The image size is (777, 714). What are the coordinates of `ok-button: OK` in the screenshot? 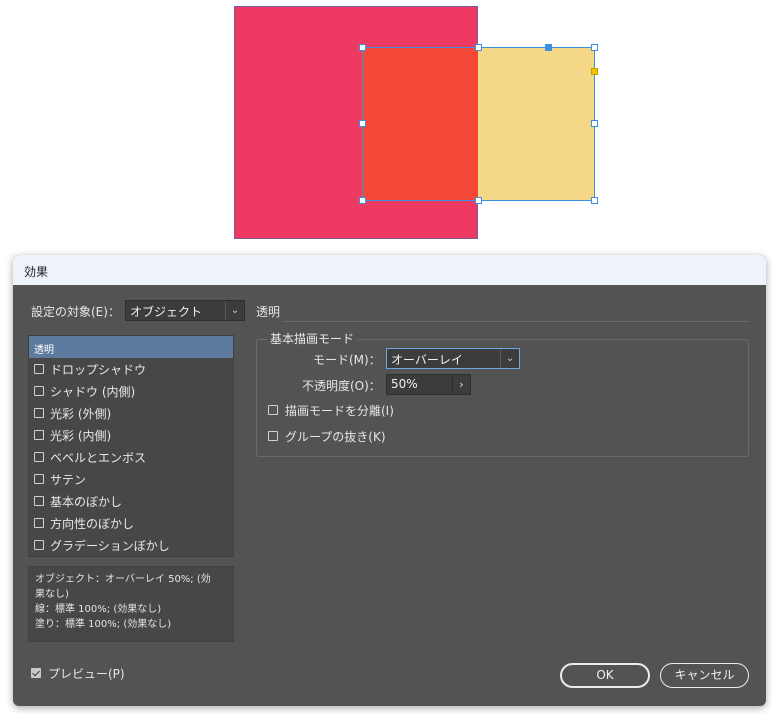 It's located at (605, 675).